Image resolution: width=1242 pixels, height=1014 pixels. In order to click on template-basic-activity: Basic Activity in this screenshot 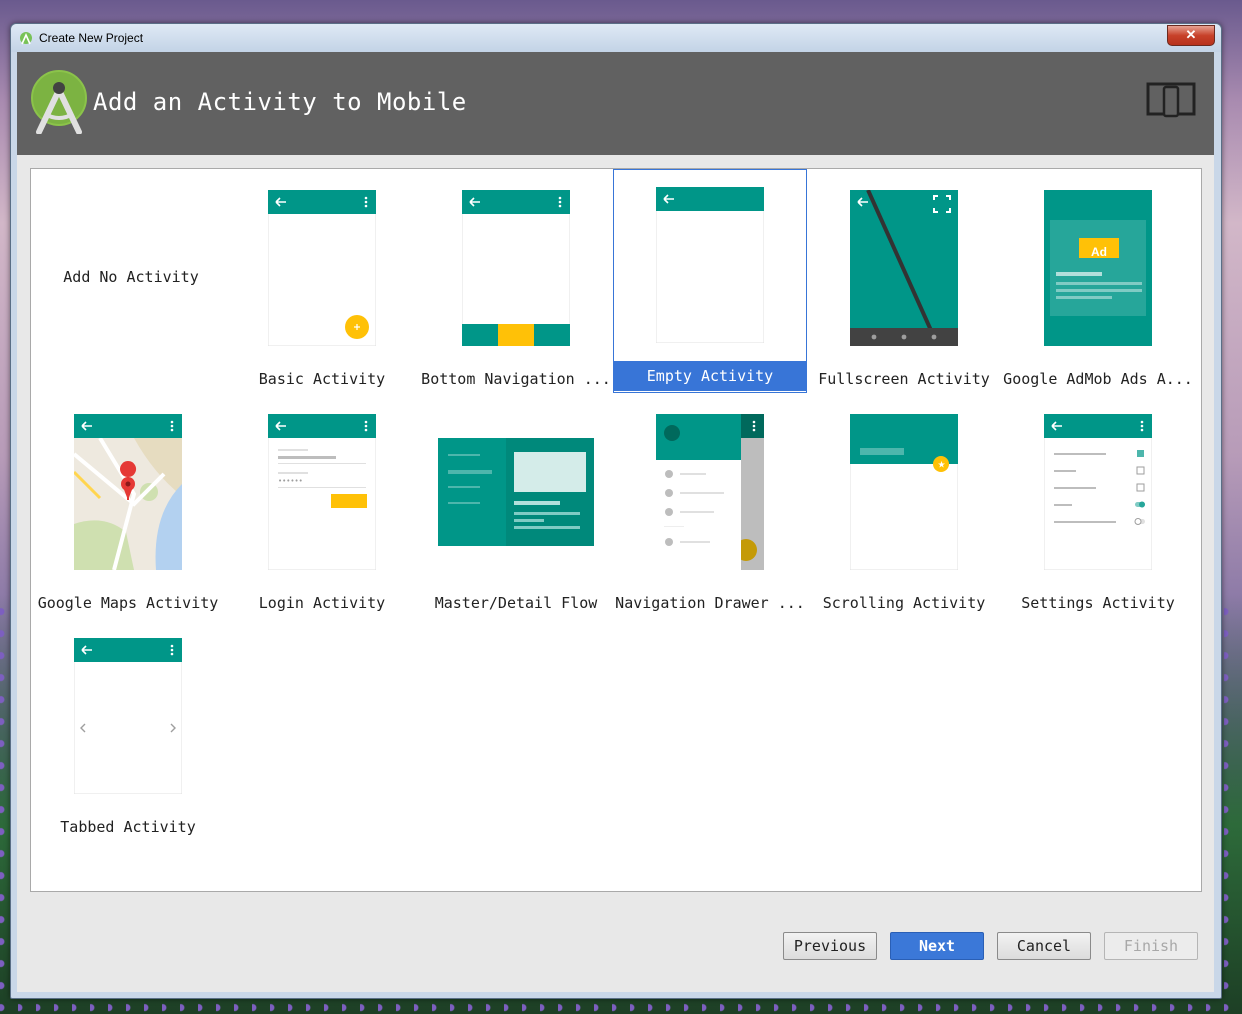, I will do `click(322, 284)`.